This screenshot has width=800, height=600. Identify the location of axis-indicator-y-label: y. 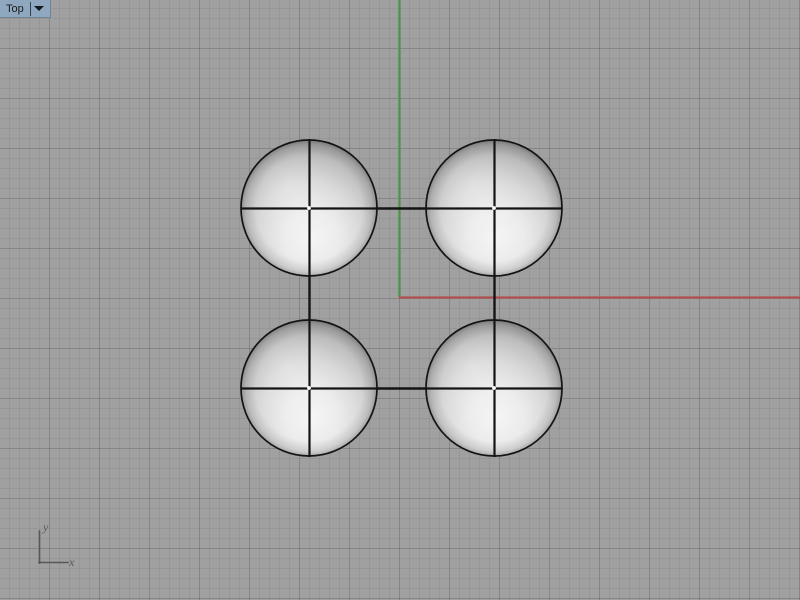
(45, 527).